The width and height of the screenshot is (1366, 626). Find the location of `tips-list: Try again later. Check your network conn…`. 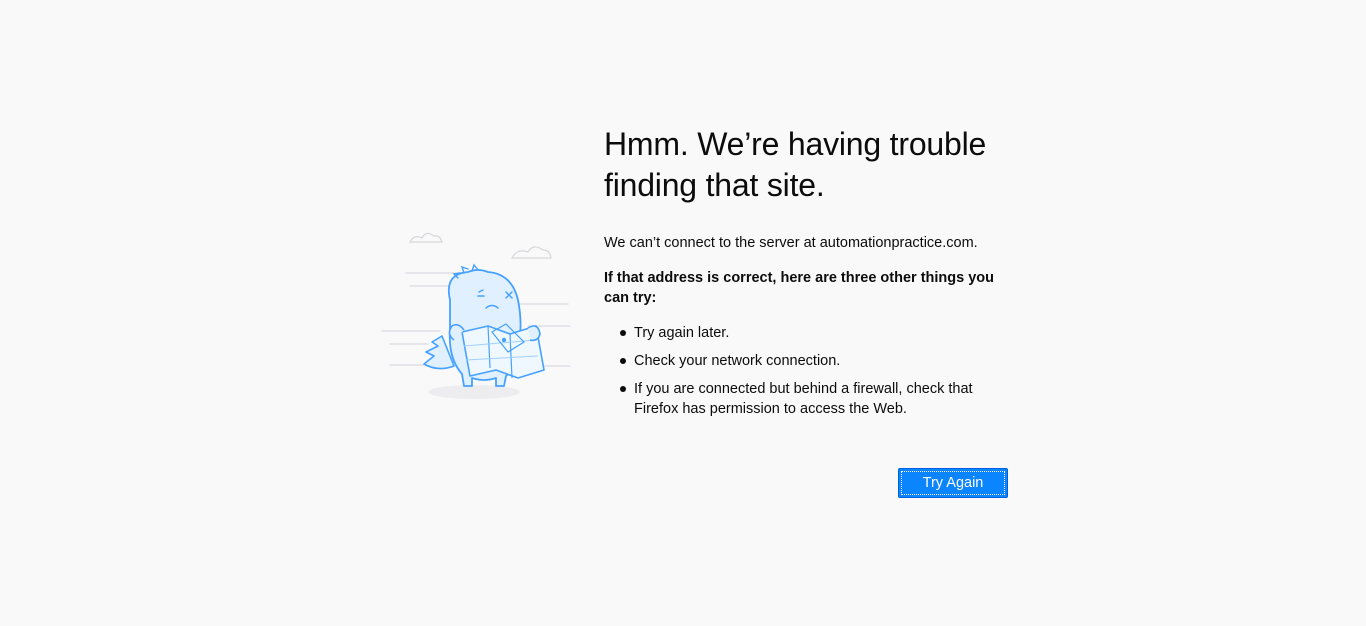

tips-list: Try again later. Check your network conn… is located at coordinates (809, 375).